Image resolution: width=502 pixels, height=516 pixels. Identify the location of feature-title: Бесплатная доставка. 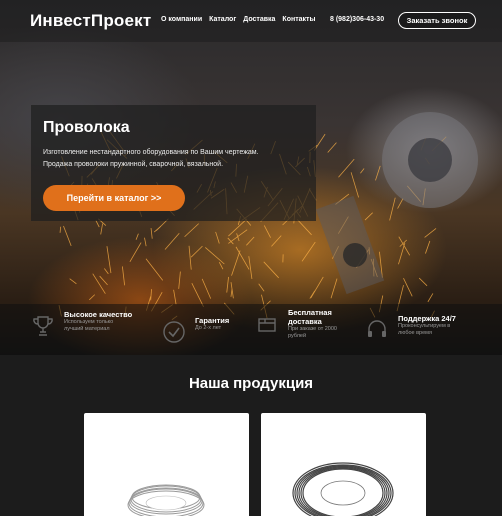
(310, 317).